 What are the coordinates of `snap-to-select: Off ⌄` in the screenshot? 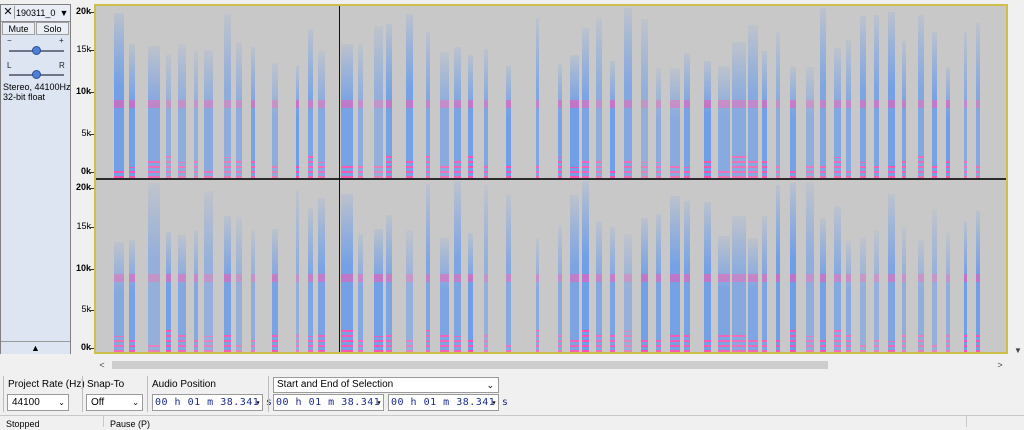 It's located at (114, 402).